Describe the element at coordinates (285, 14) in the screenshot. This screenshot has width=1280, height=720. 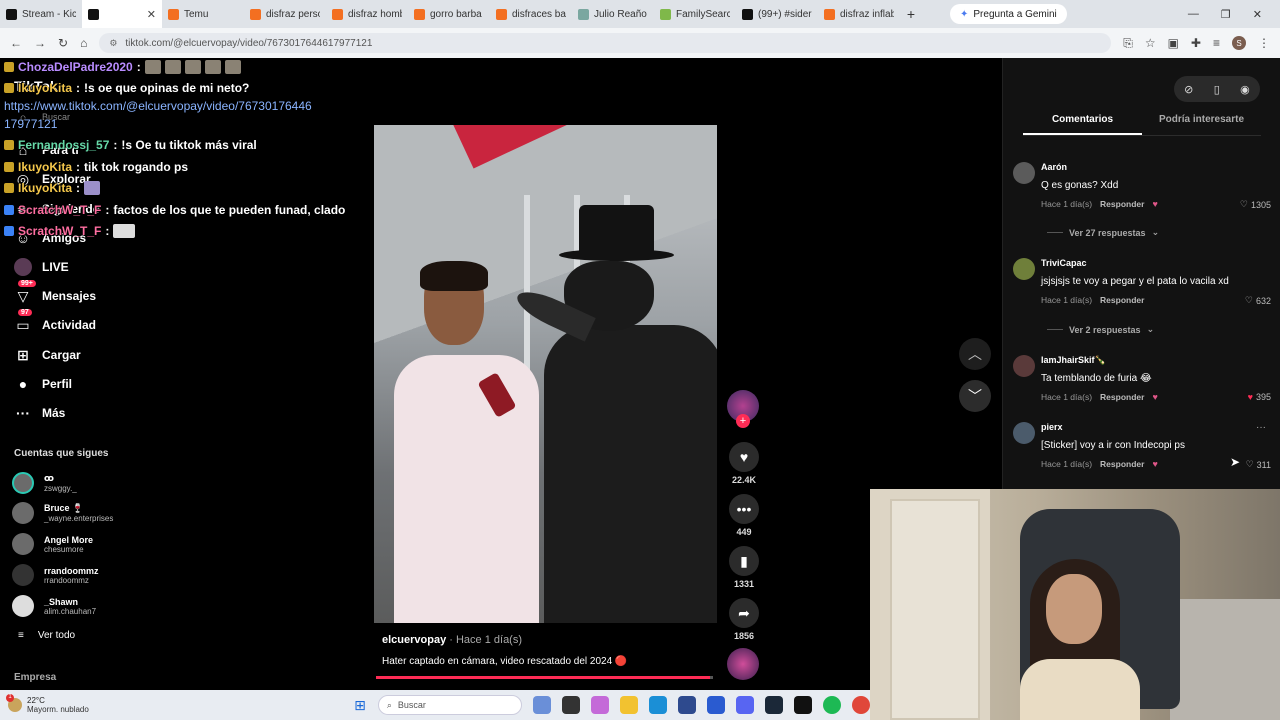
I see `browser-tab-disfraz-personaje: disfraz personaj` at that location.